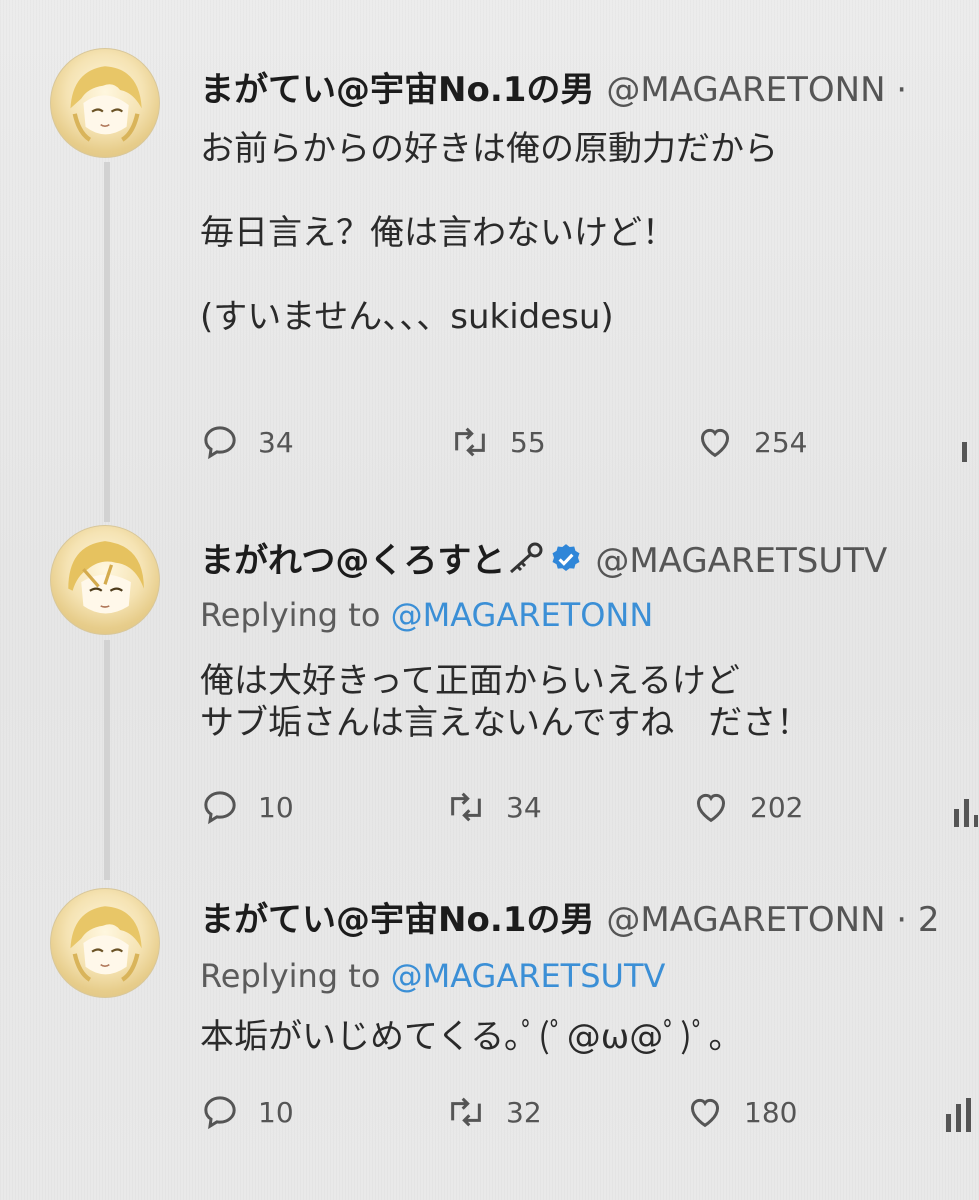 The image size is (979, 1200). What do you see at coordinates (505, 702) in the screenshot?
I see `tweet-text: 俺は大好きって正面からいえるけど サブ垢さんは言えないんですね ださ！` at bounding box center [505, 702].